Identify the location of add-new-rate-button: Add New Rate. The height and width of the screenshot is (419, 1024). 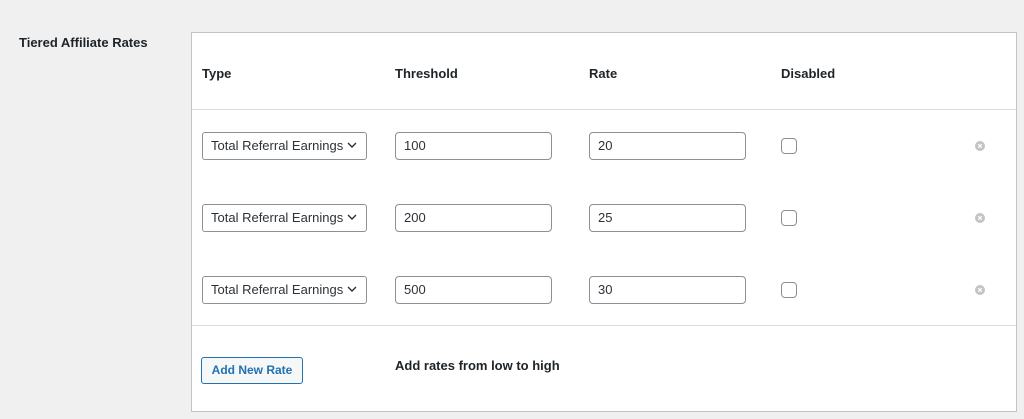
(252, 370).